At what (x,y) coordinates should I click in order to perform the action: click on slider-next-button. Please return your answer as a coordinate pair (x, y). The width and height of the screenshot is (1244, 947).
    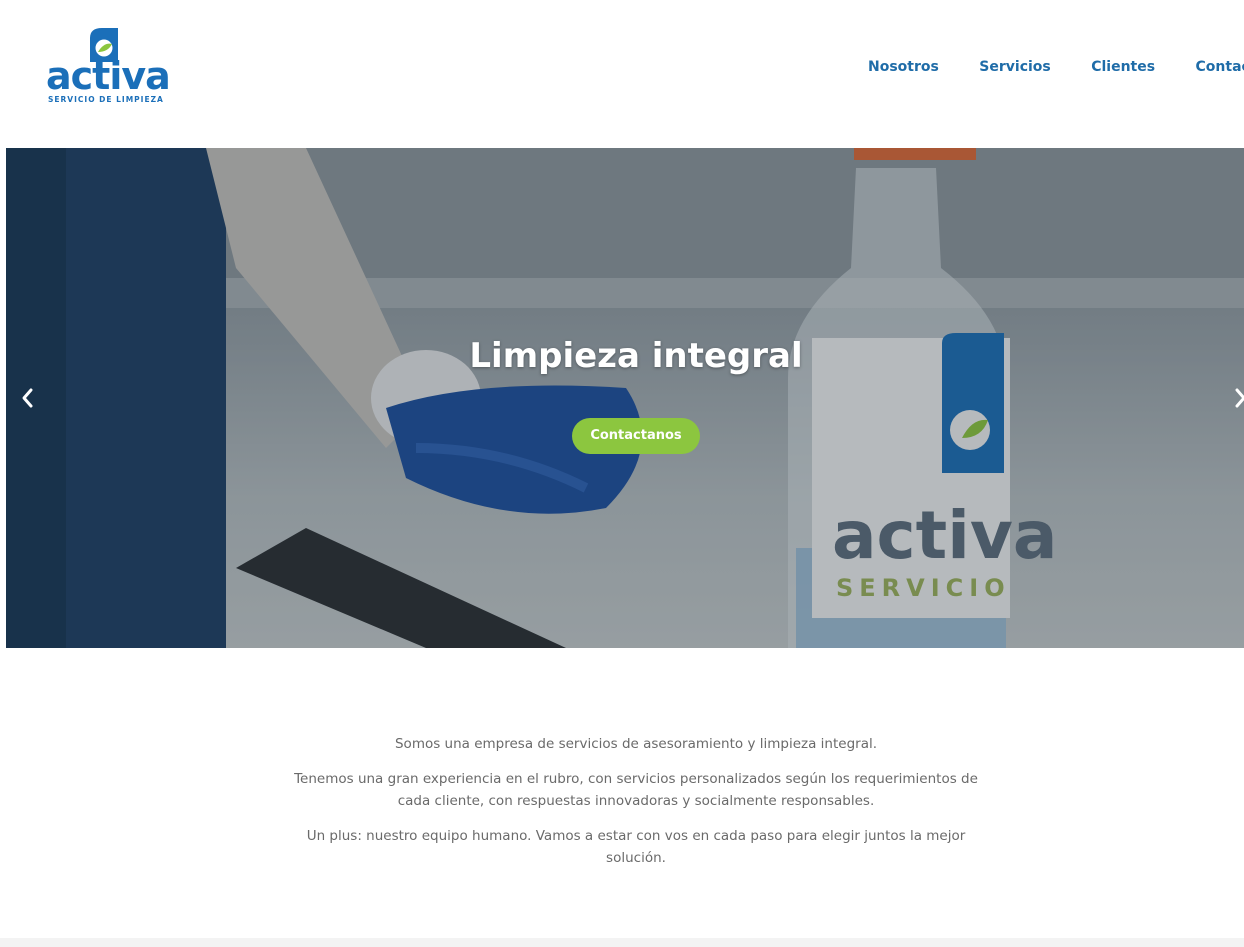
    Looking at the image, I should click on (1236, 398).